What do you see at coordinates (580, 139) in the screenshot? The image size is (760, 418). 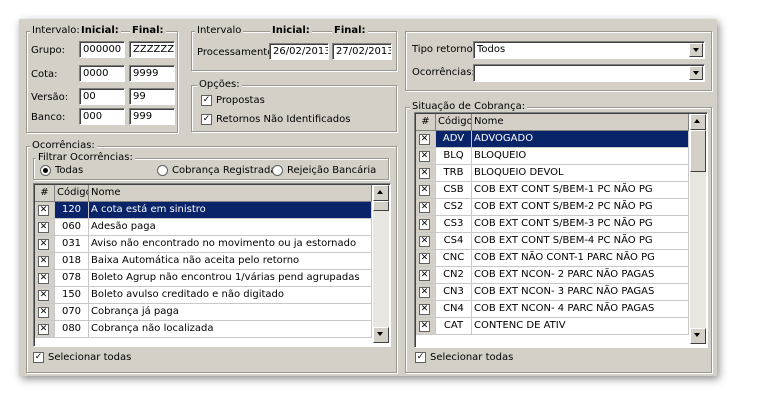 I see `row-name: ADVOGADO` at bounding box center [580, 139].